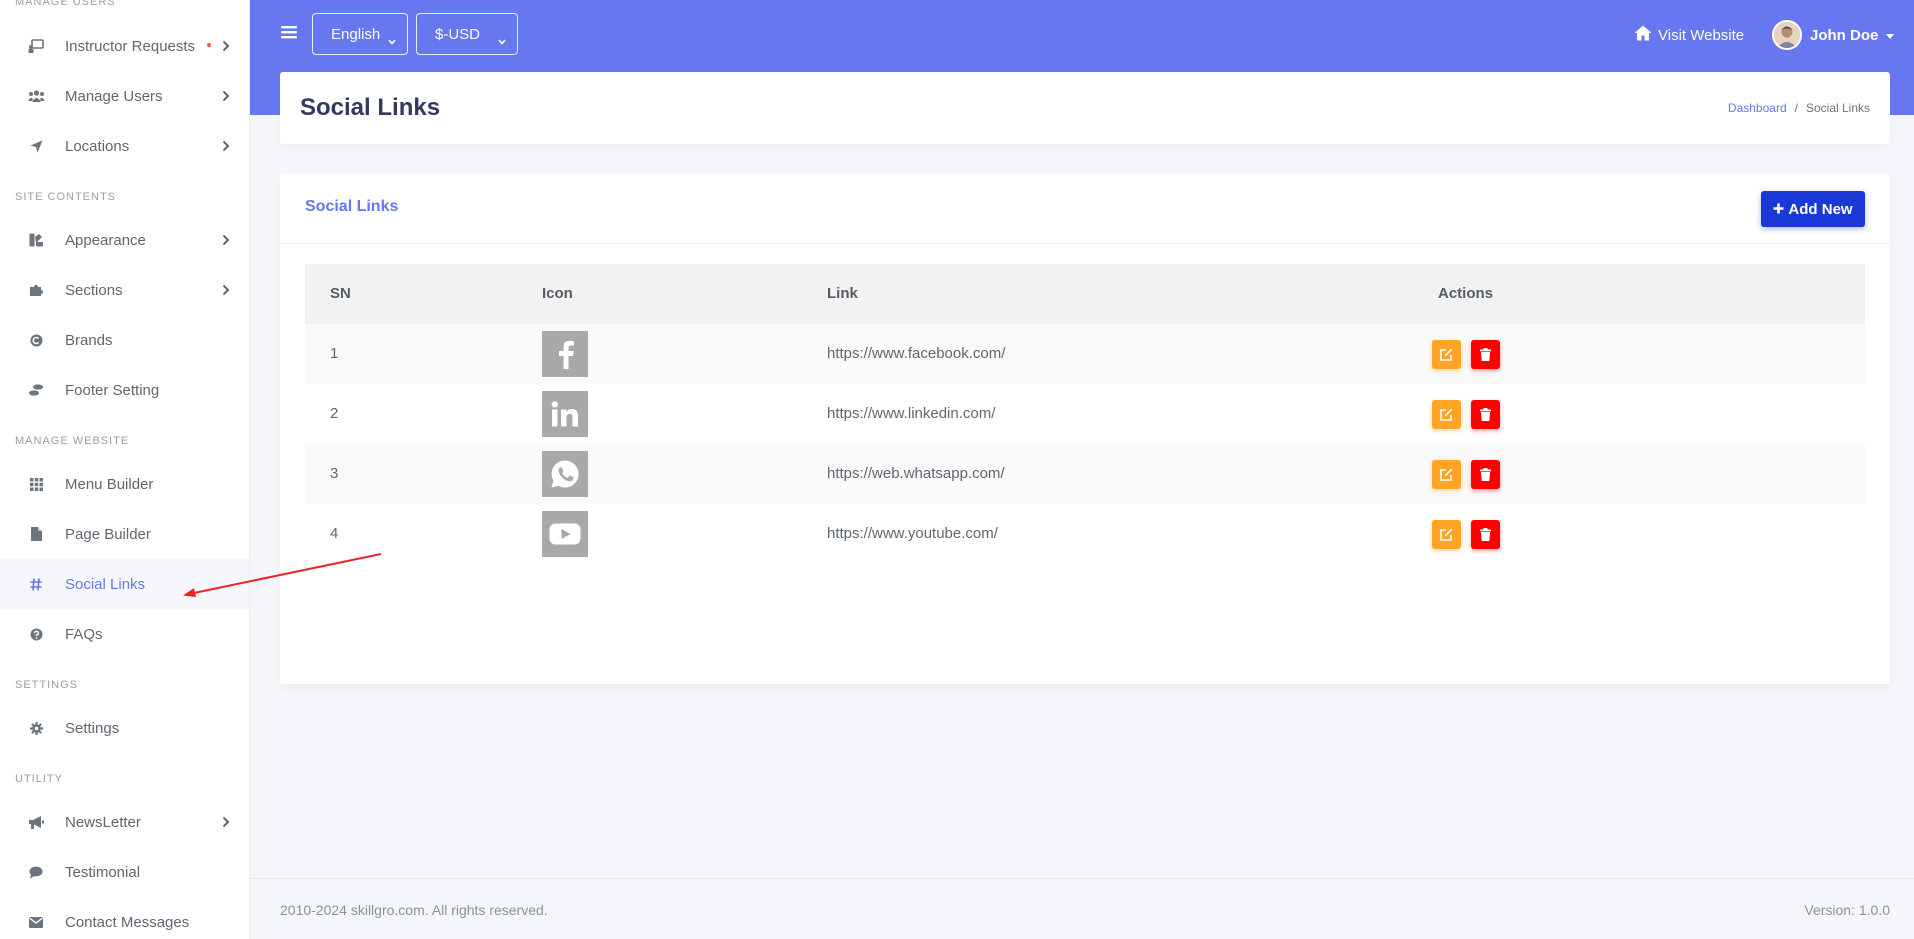 The height and width of the screenshot is (939, 1914). I want to click on swatchbook-icon, so click(36, 240).